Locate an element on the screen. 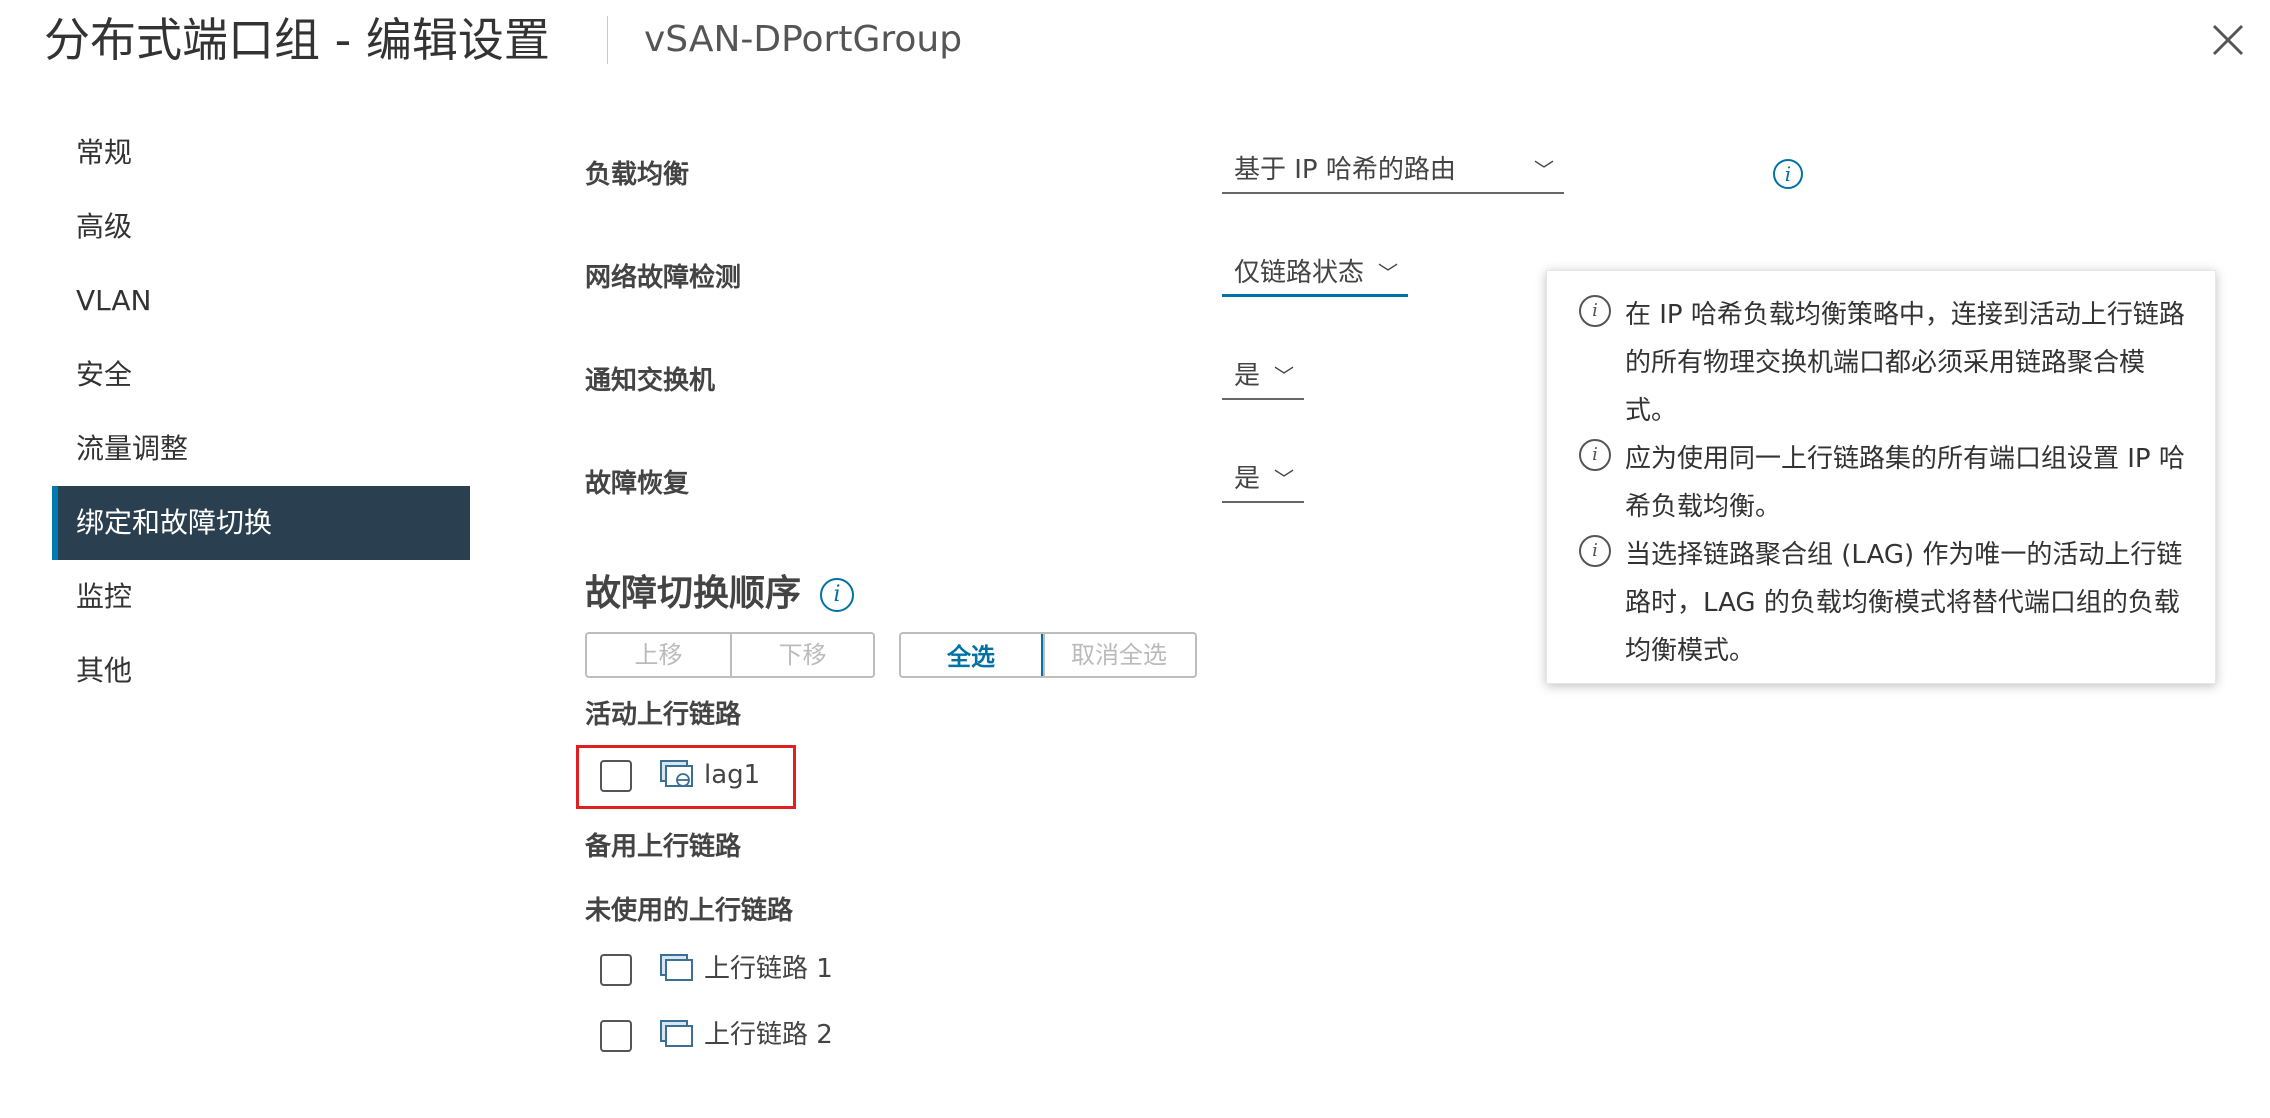 The width and height of the screenshot is (2270, 1118). dialog-title: 分布式端口组 - 编辑设置 is located at coordinates (297, 40).